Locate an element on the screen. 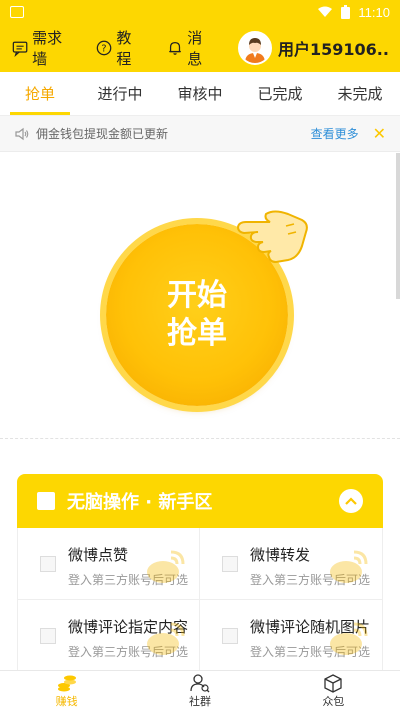  chat-icon is located at coordinates (20, 49).